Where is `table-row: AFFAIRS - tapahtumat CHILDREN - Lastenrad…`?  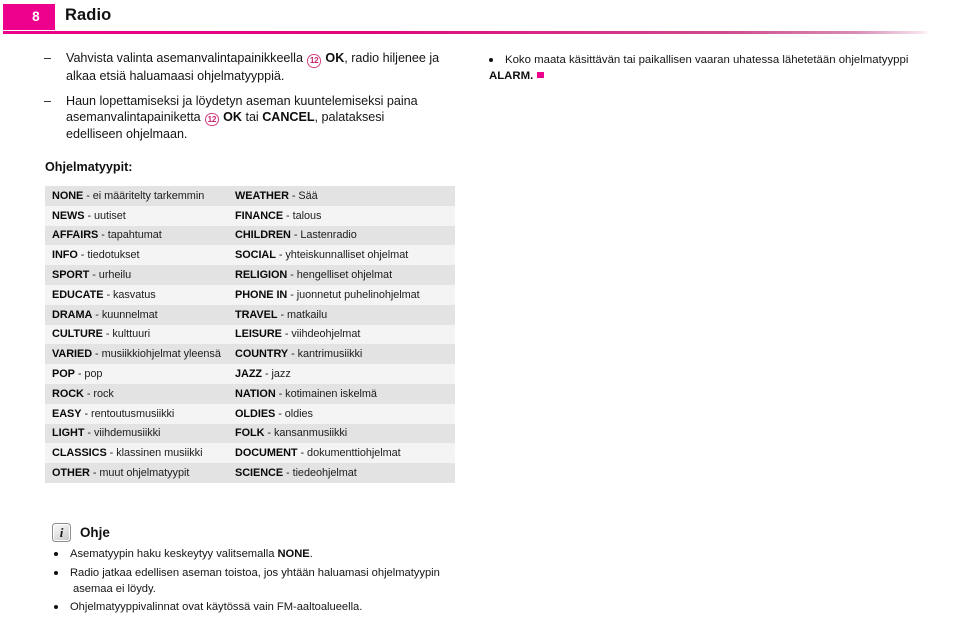
table-row: AFFAIRS - tapahtumat CHILDREN - Lastenrad… is located at coordinates (250, 235).